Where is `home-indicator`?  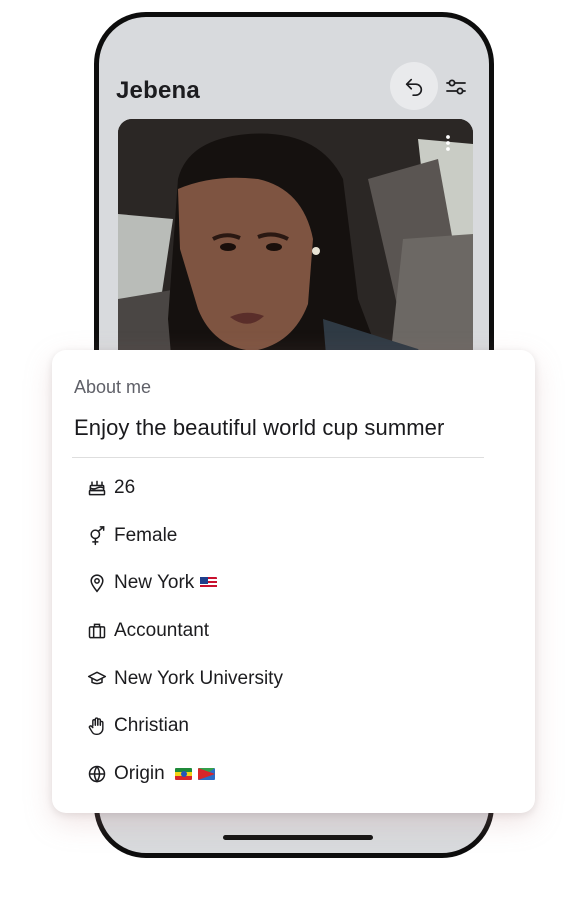 home-indicator is located at coordinates (298, 837).